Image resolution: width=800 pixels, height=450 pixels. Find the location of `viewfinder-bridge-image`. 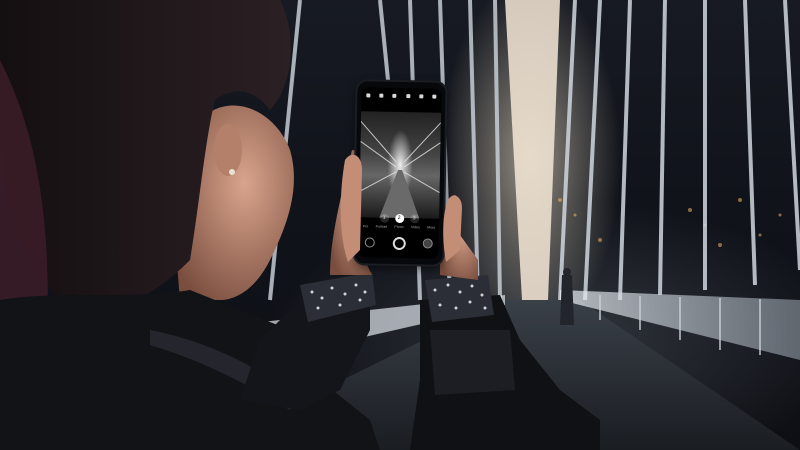

viewfinder-bridge-image is located at coordinates (400, 169).